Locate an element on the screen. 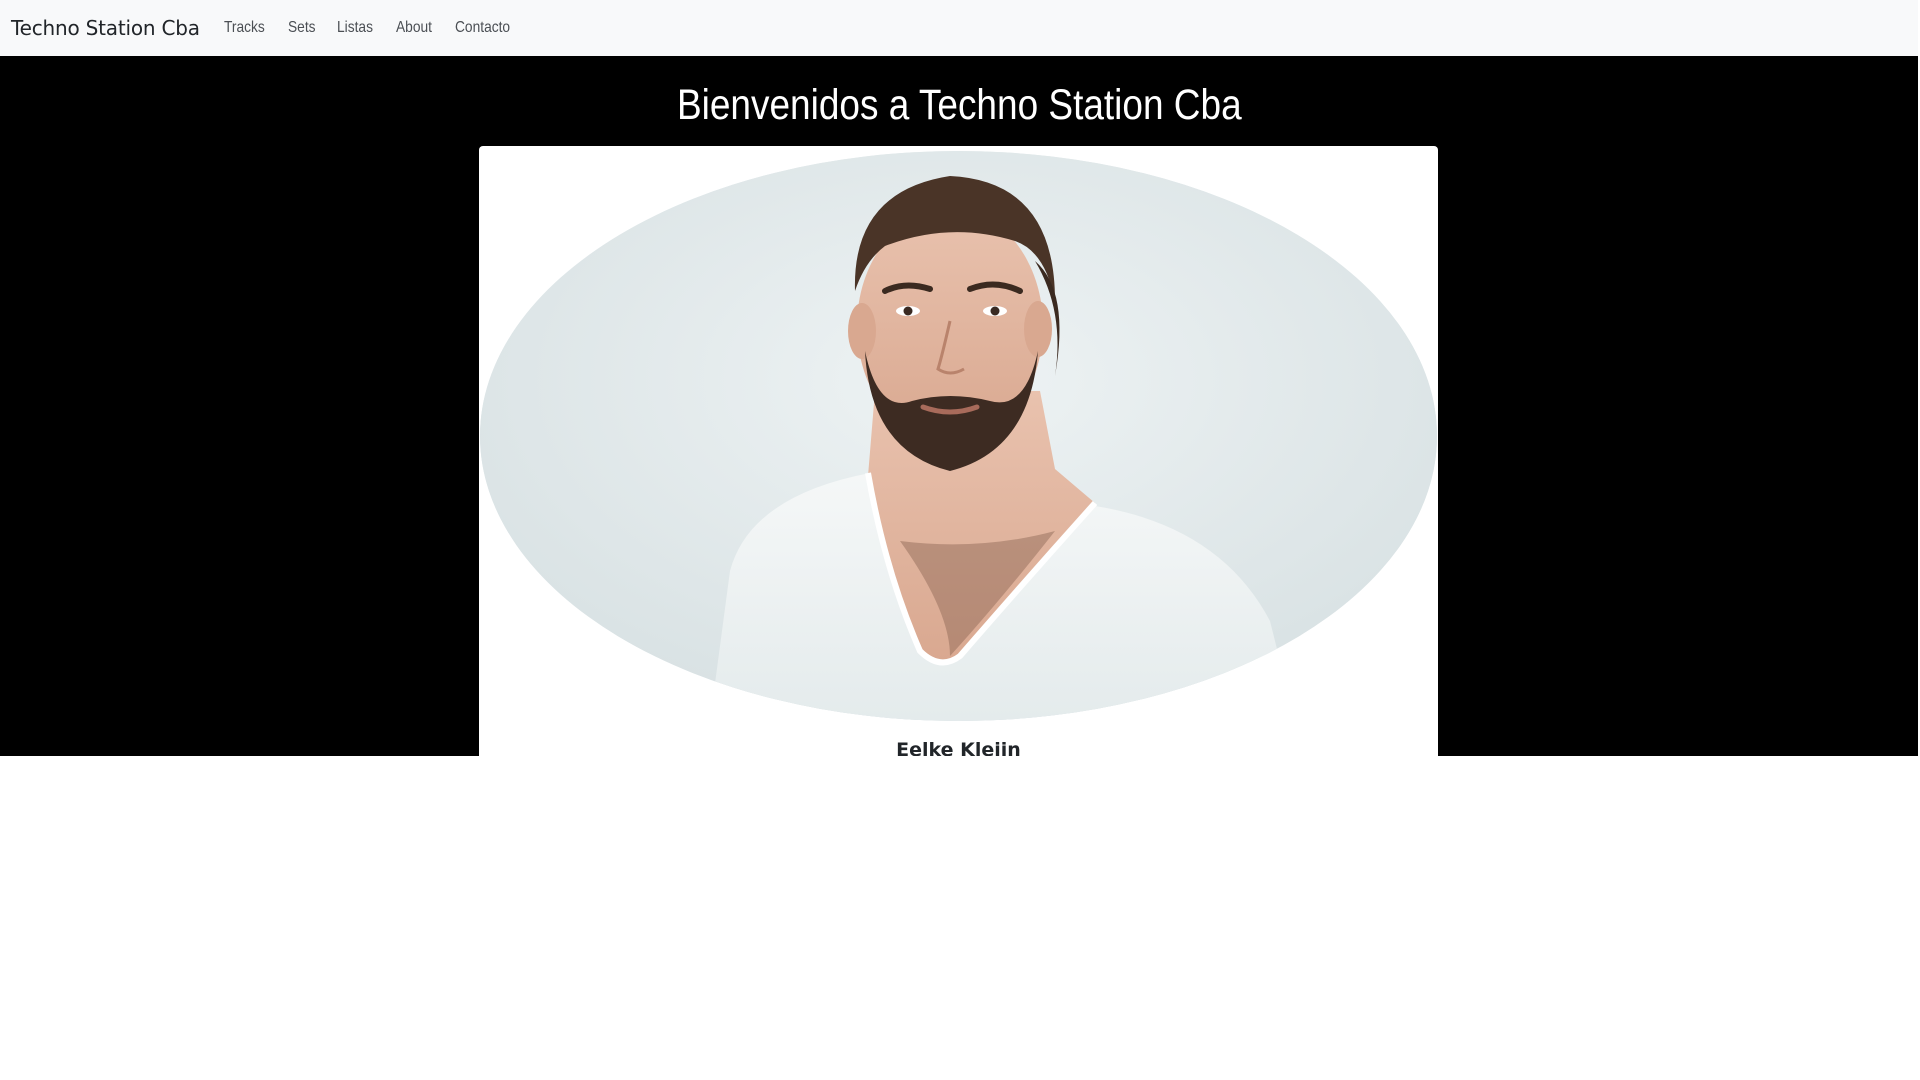 This screenshot has height=1080, width=1920. nav-link-about: About is located at coordinates (414, 28).